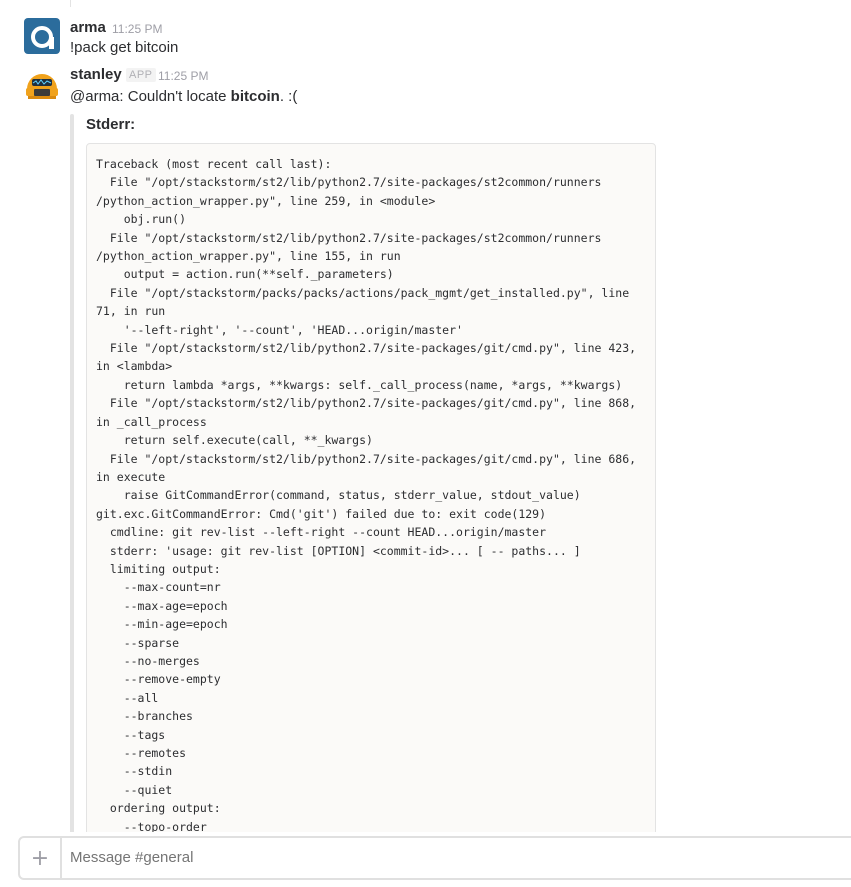 Image resolution: width=851 pixels, height=887 pixels. Describe the element at coordinates (158, 679) in the screenshot. I see `code-line: --remove-empty` at that location.